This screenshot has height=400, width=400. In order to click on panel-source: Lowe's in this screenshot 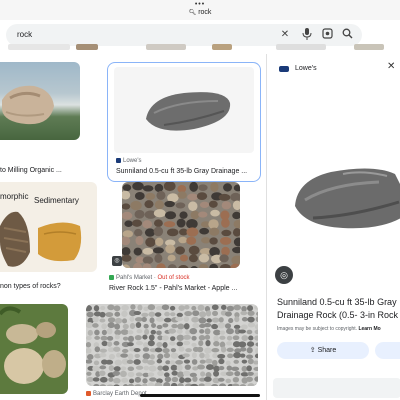, I will do `click(306, 69)`.